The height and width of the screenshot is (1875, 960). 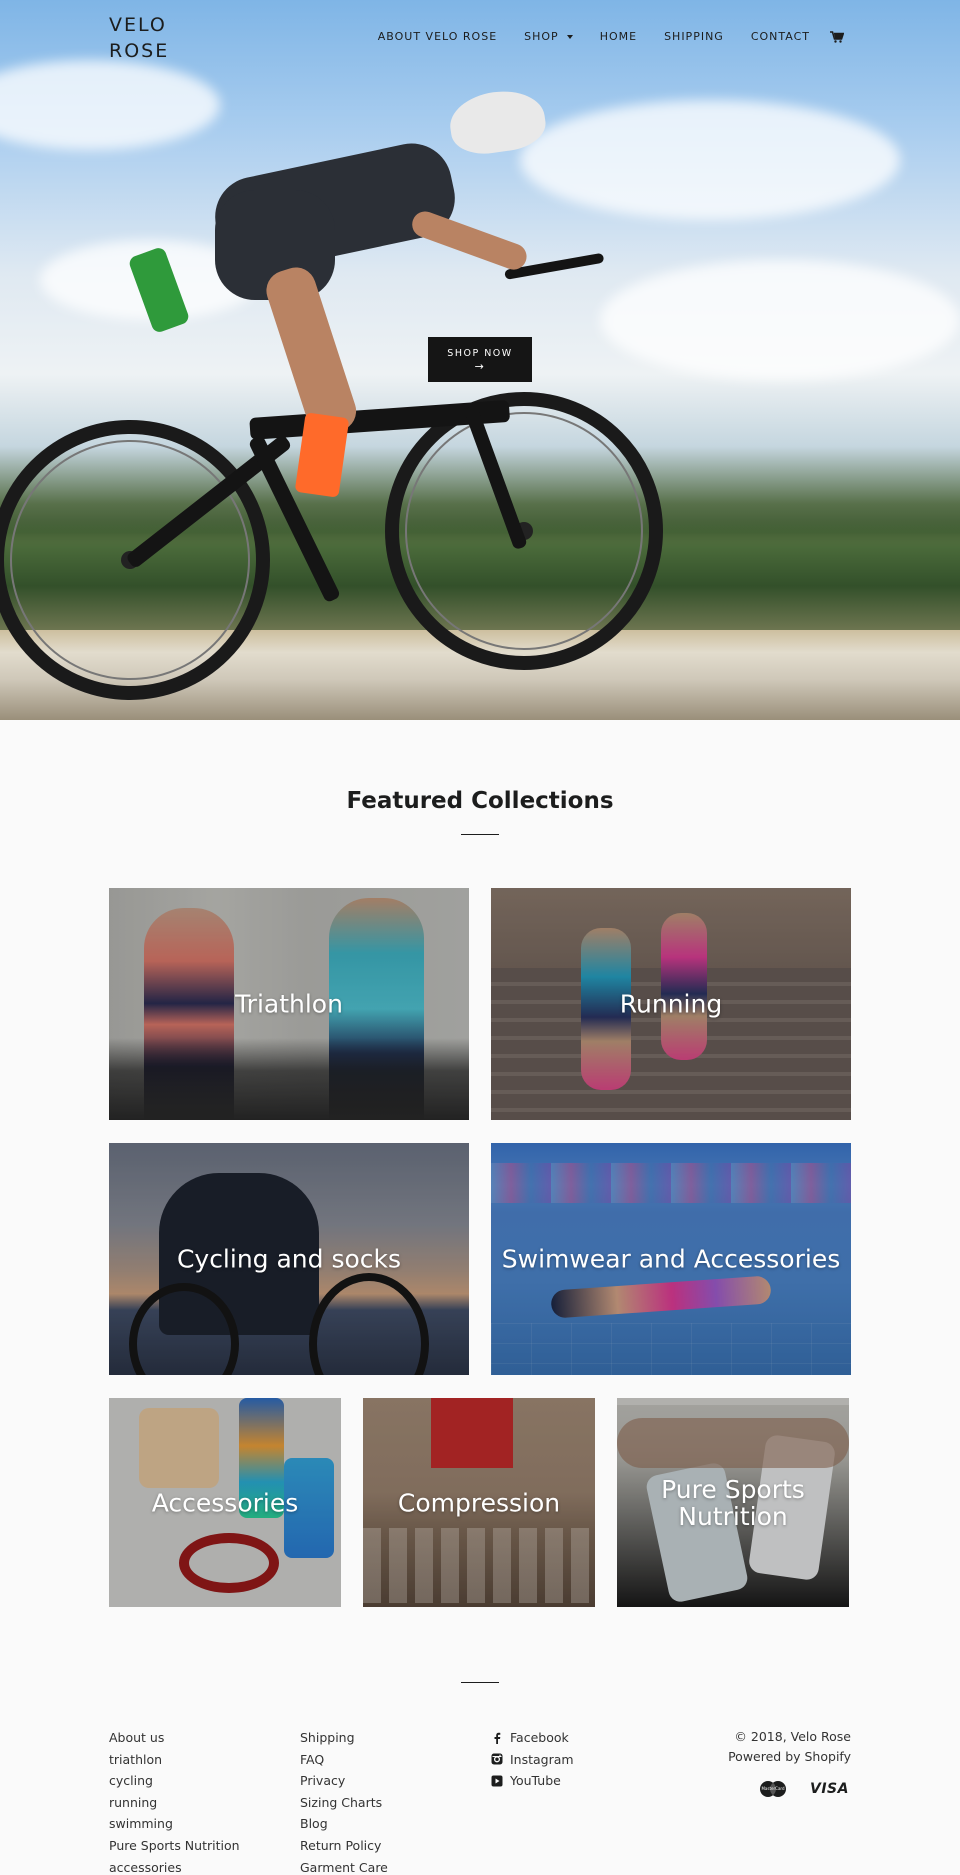 What do you see at coordinates (480, 834) in the screenshot?
I see `title-divider` at bounding box center [480, 834].